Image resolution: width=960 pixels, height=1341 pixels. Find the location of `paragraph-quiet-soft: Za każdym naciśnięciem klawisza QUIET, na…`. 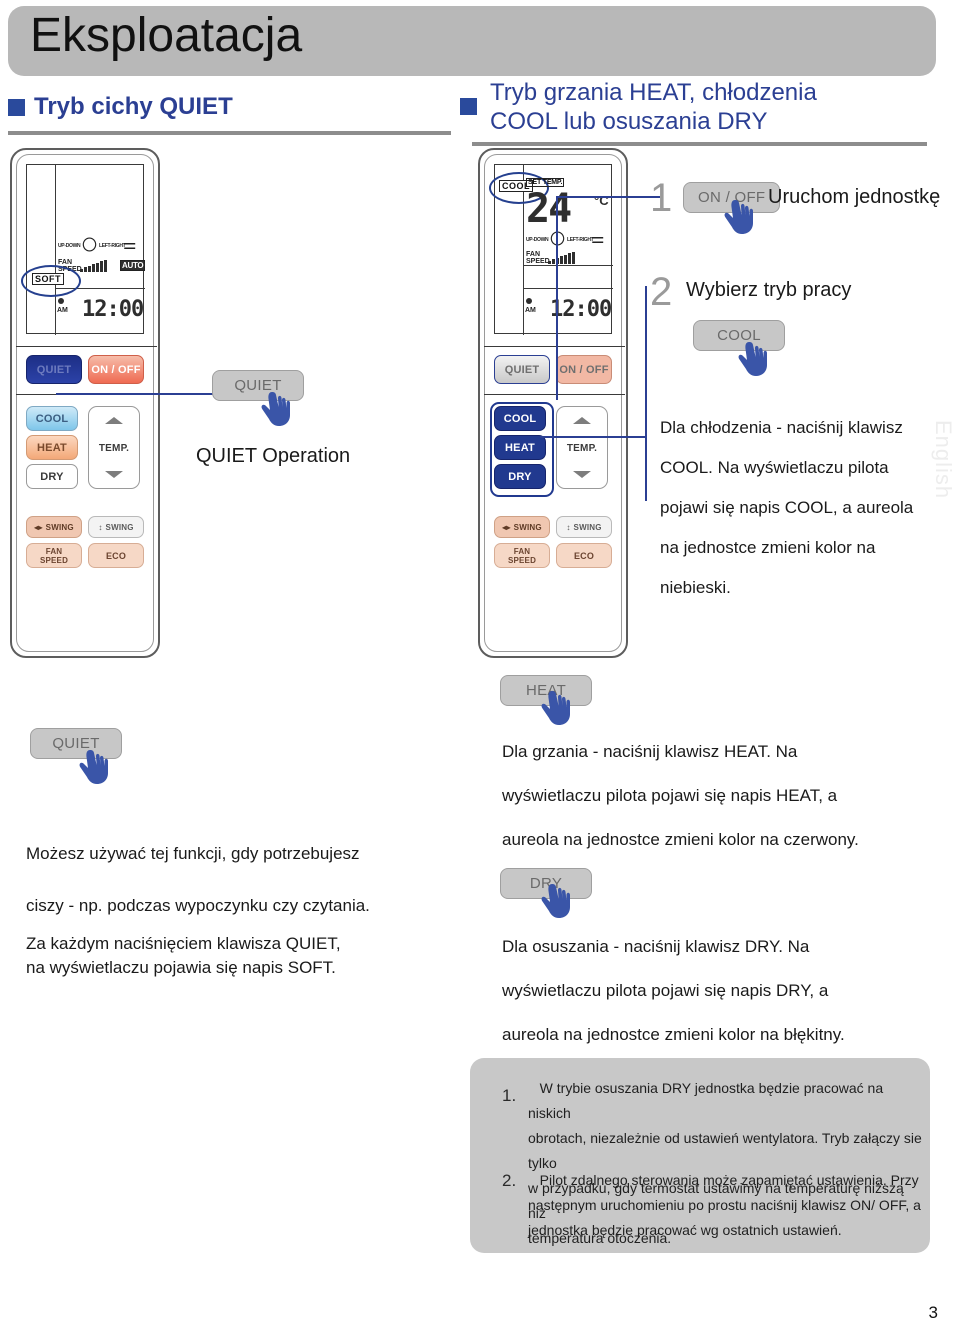

paragraph-quiet-soft: Za każdym naciśnięciem klawisza QUIET, na… is located at coordinates (183, 956).